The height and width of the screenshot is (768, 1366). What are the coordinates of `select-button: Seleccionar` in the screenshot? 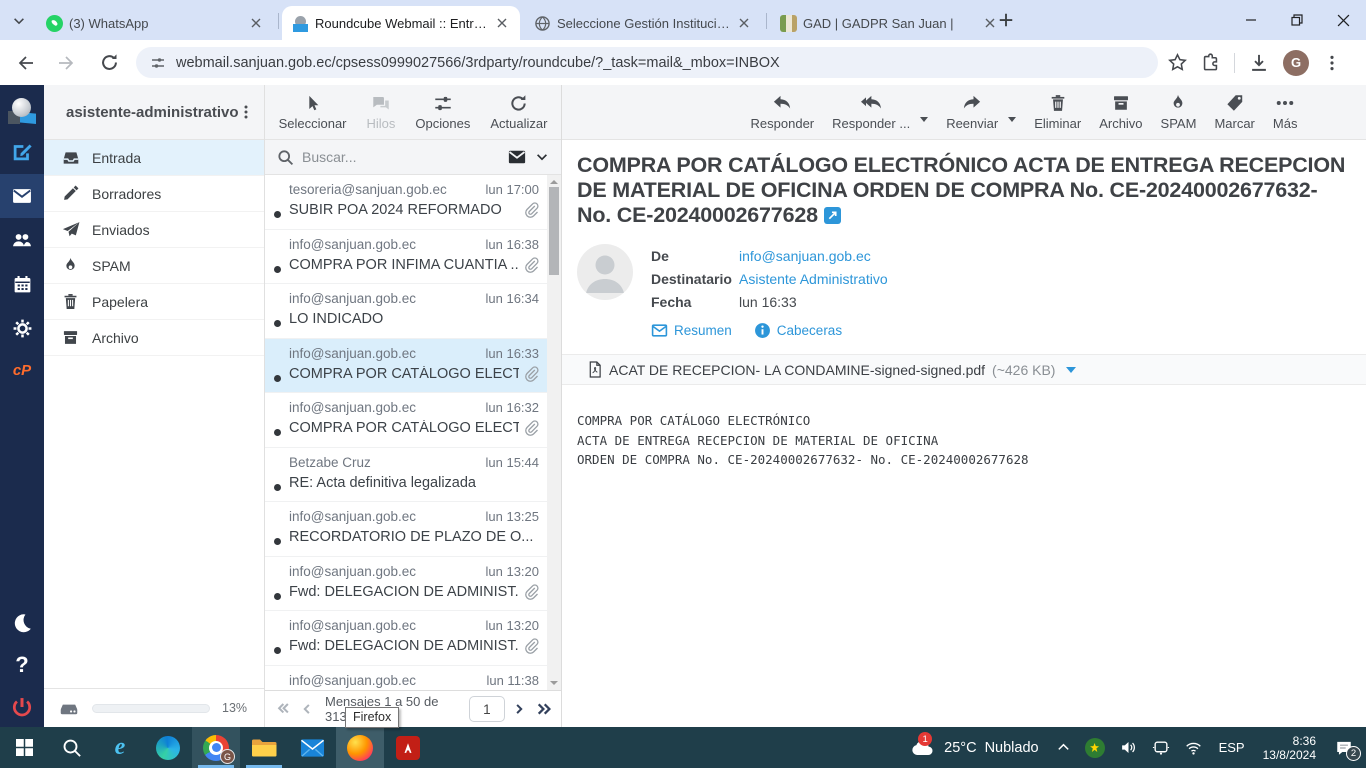 It's located at (313, 112).